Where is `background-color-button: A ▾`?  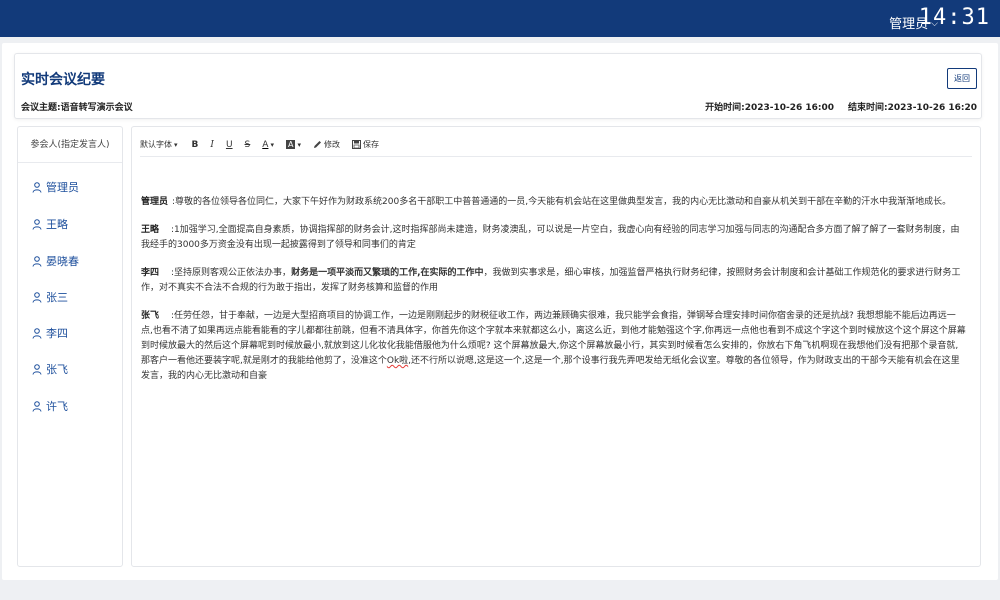
background-color-button: A ▾ is located at coordinates (293, 144).